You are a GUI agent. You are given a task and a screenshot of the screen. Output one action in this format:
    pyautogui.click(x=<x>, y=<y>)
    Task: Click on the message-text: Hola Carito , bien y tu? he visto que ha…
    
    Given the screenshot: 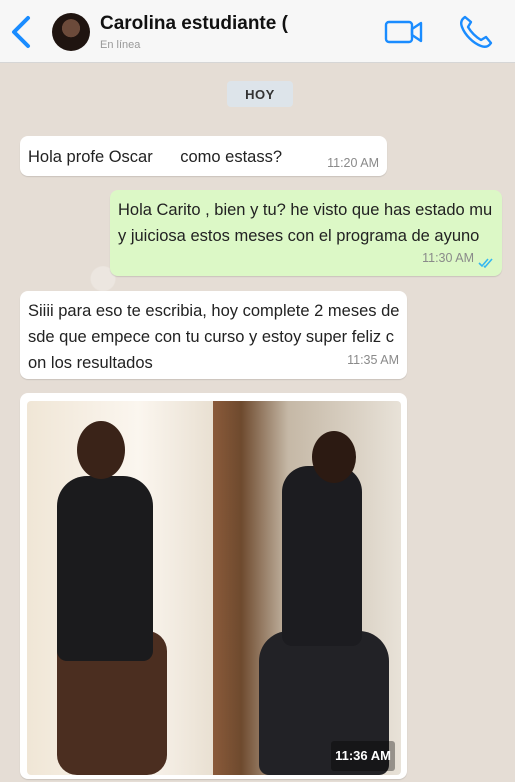 What is the action you would take?
    pyautogui.click(x=305, y=223)
    